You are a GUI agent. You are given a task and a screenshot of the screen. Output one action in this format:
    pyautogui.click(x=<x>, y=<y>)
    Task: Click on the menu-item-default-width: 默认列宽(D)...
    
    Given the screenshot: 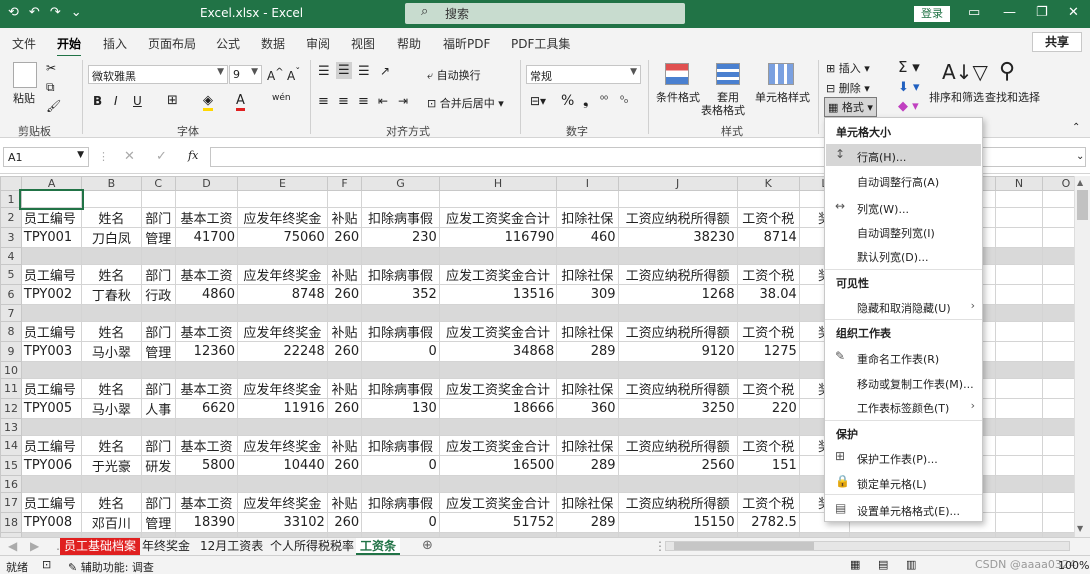 What is the action you would take?
    pyautogui.click(x=903, y=255)
    